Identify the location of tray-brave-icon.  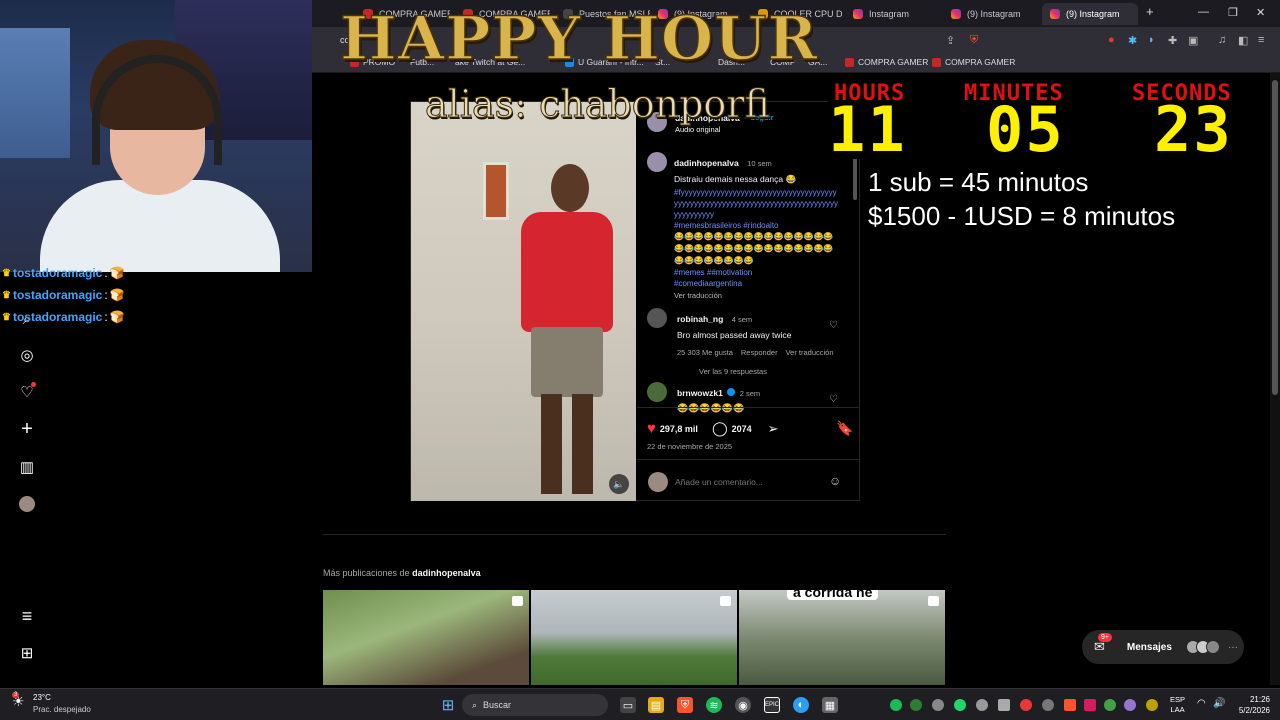
(1070, 705).